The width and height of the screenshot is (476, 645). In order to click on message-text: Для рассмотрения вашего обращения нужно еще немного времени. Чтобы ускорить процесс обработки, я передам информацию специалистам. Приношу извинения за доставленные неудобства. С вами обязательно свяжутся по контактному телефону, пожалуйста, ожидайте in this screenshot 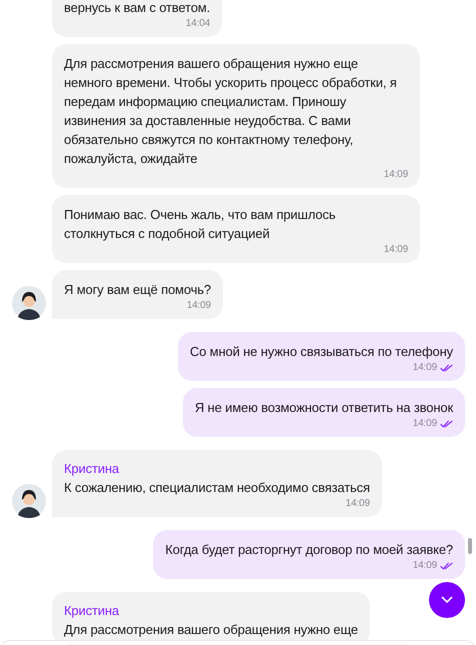, I will do `click(231, 111)`.